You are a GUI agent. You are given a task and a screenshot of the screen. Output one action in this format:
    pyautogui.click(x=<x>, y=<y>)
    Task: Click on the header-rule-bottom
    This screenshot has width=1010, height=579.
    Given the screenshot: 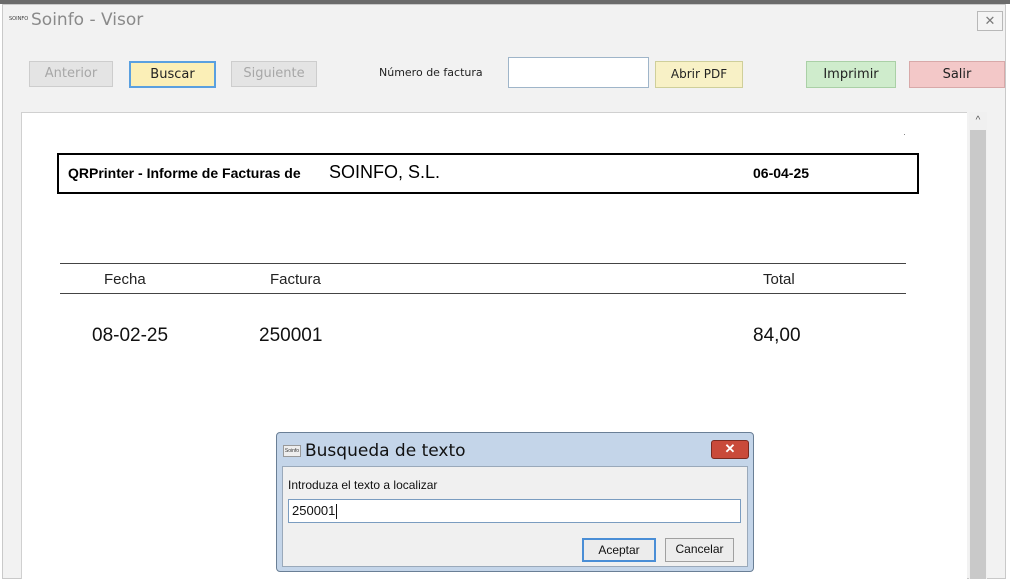 What is the action you would take?
    pyautogui.click(x=483, y=293)
    